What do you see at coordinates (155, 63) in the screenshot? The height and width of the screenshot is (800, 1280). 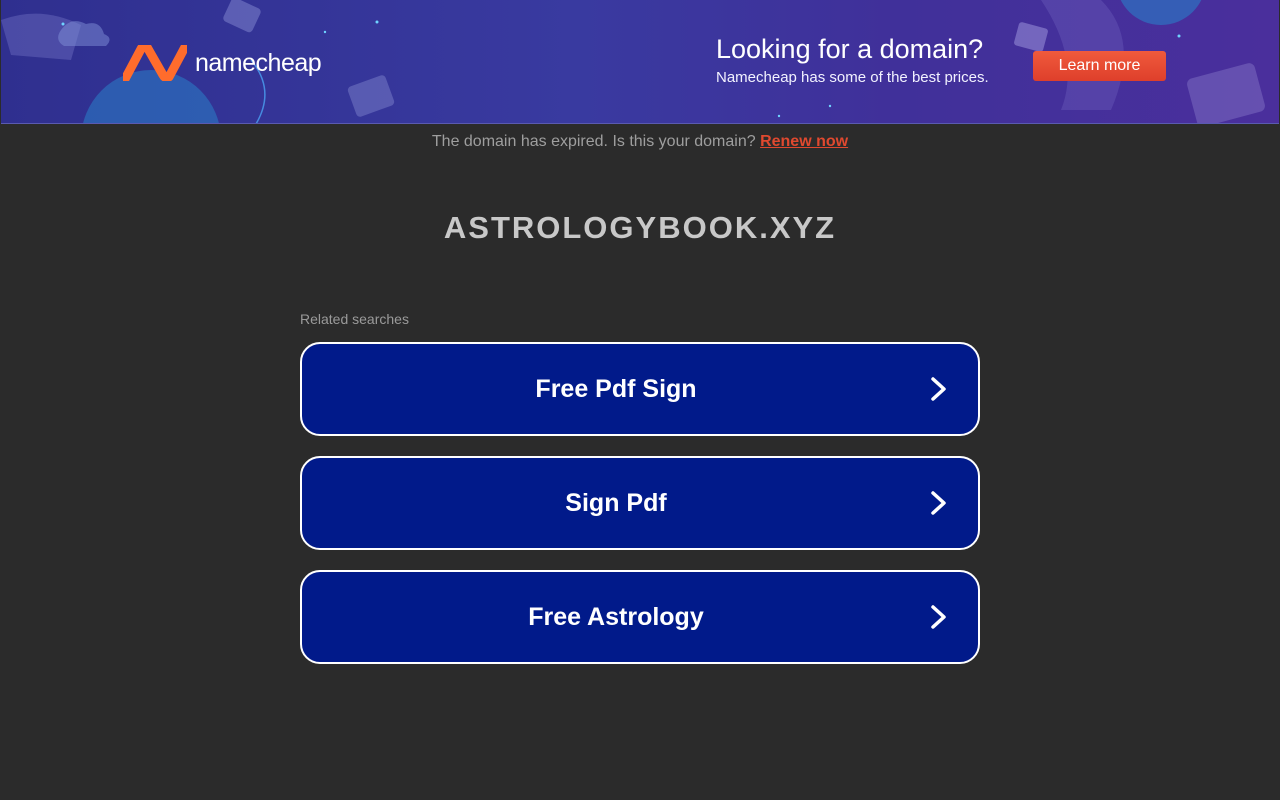 I see `namecheap-mark-icon` at bounding box center [155, 63].